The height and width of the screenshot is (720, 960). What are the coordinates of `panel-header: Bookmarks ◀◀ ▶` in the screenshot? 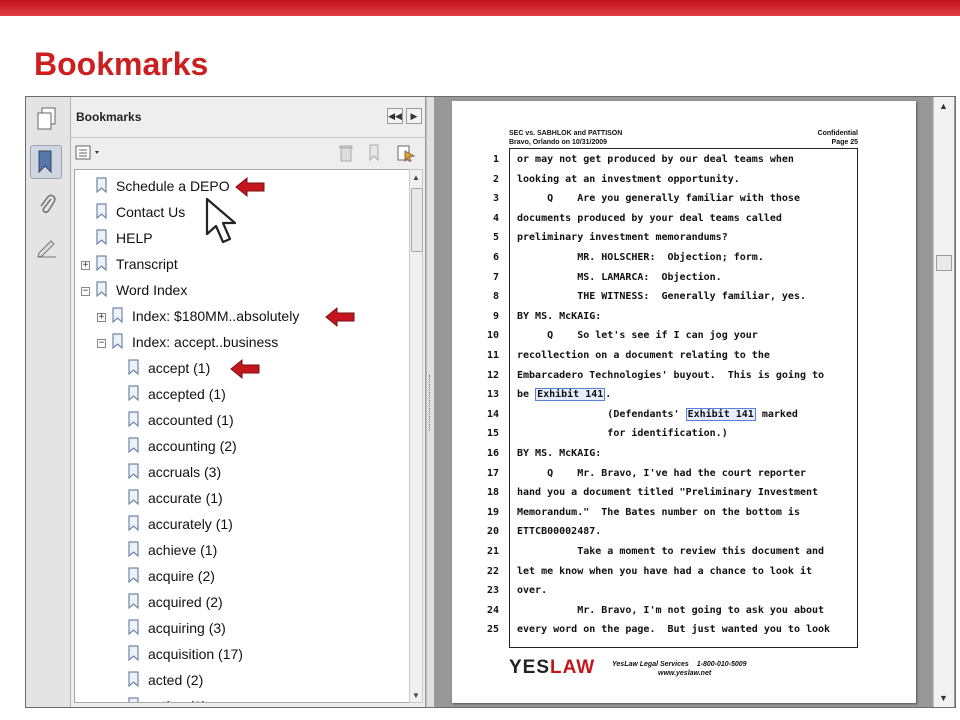 It's located at (248, 117).